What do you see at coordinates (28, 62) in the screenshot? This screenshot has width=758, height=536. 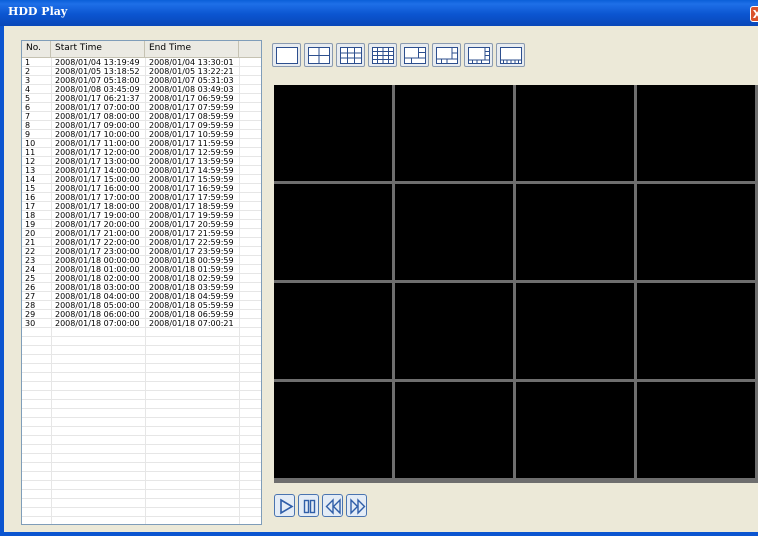 I see `cell-no: 1` at bounding box center [28, 62].